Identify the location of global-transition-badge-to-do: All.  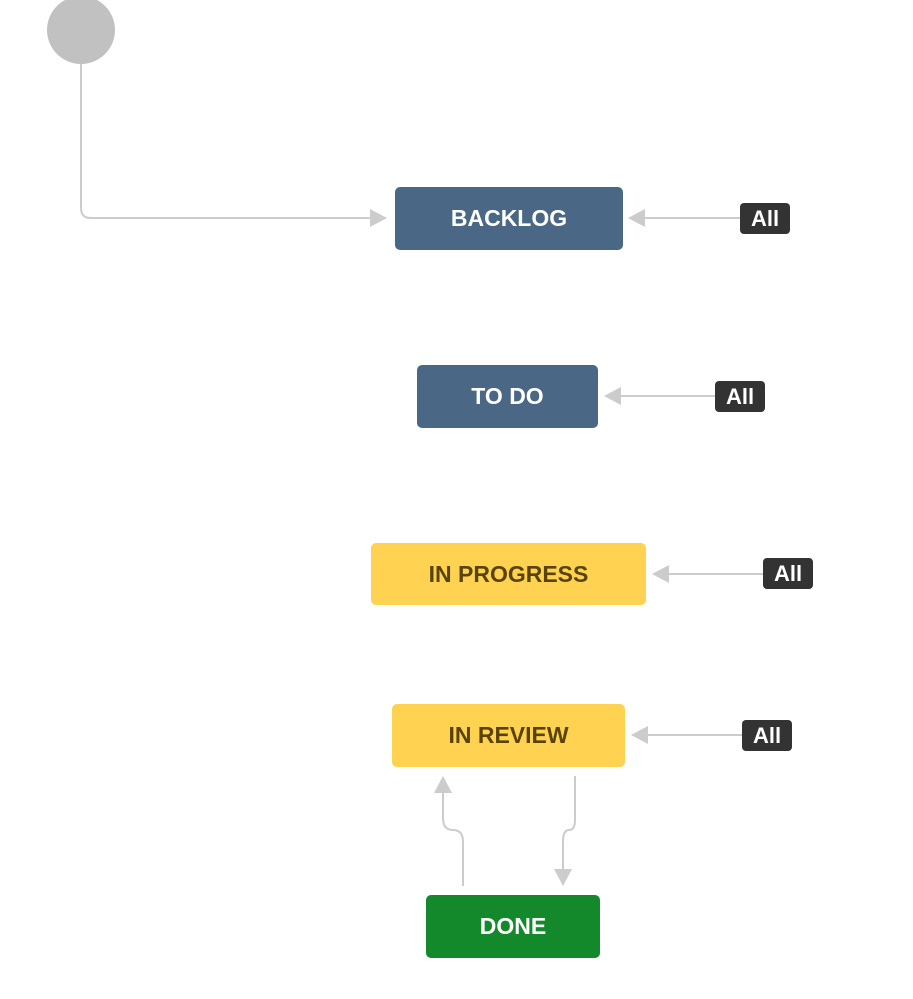
(740, 396).